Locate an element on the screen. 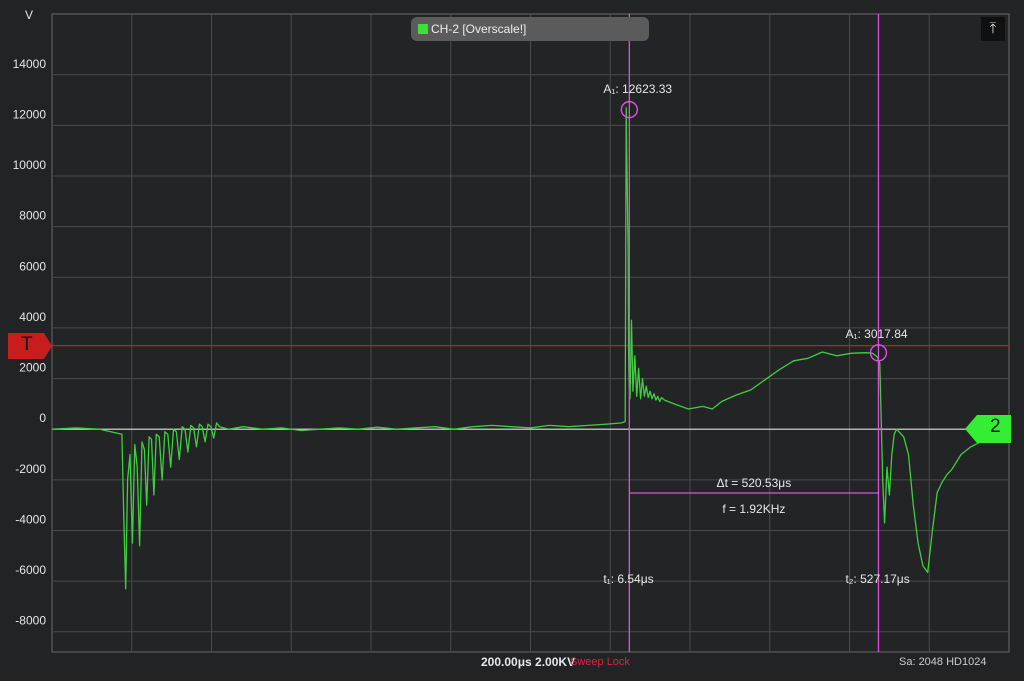  frequency-label: f = 1.92KHz is located at coordinates (753, 509).